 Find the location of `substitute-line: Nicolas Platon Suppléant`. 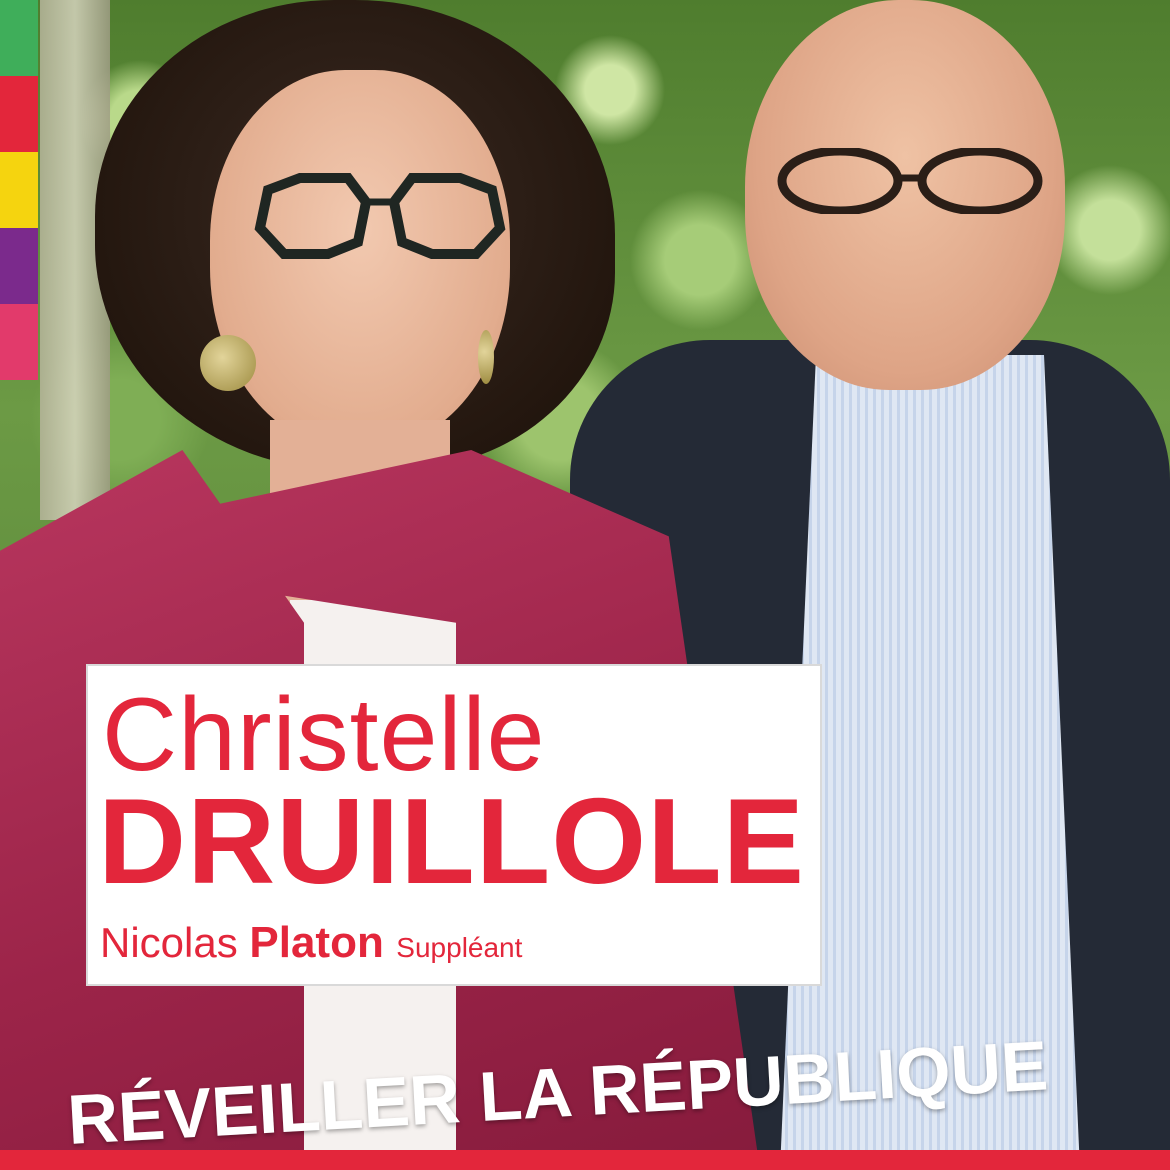

substitute-line: Nicolas Platon Suppléant is located at coordinates (311, 943).